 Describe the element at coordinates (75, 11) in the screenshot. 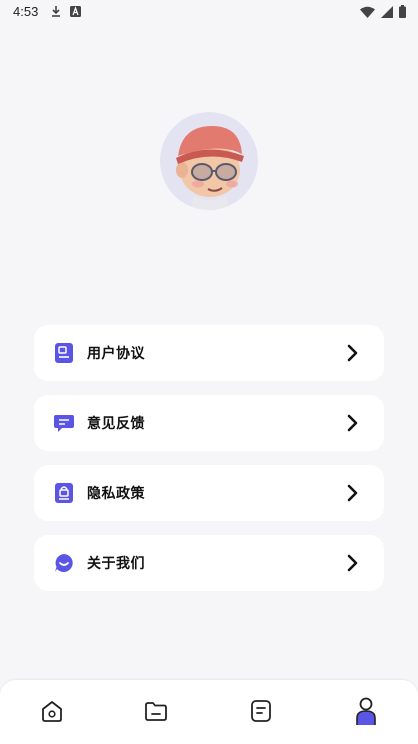

I see `text-a-icon` at that location.